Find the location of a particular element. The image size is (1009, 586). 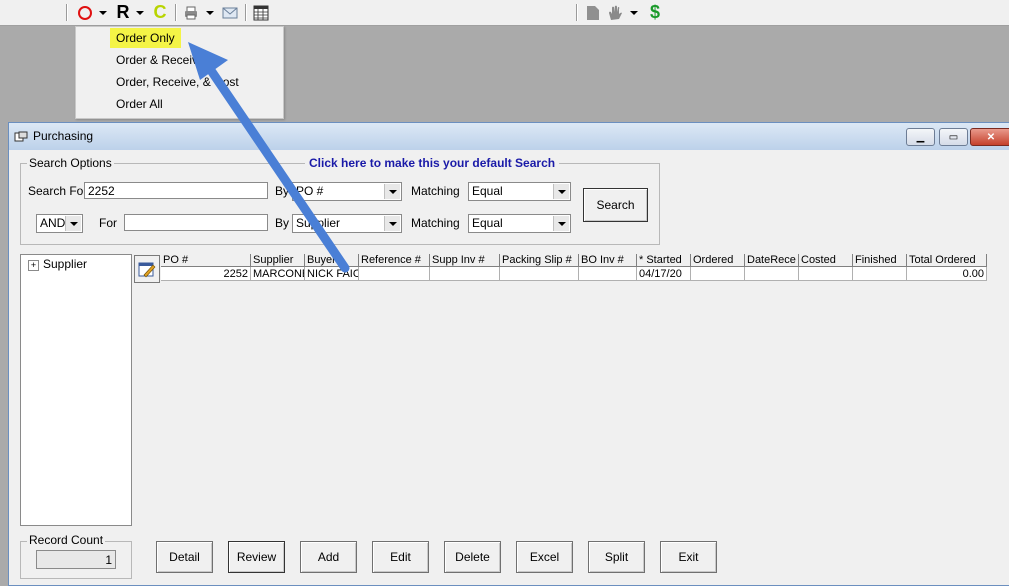

hand-button is located at coordinates (615, 12).